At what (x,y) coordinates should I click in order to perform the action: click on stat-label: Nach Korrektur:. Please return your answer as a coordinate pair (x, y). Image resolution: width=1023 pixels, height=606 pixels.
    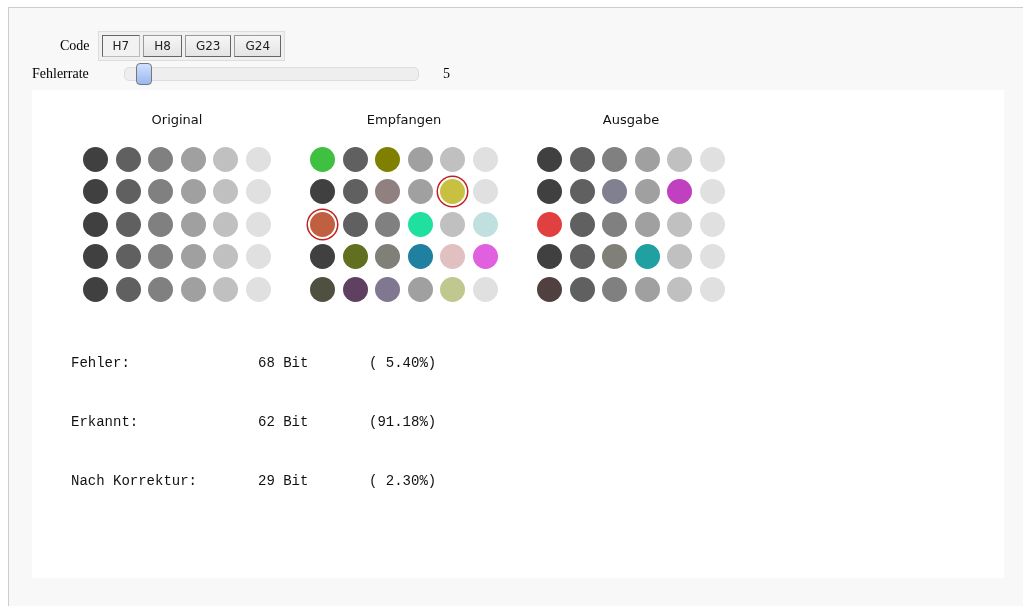
    Looking at the image, I should click on (135, 482).